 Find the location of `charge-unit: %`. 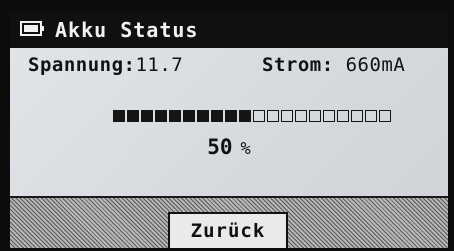

charge-unit: % is located at coordinates (245, 149).